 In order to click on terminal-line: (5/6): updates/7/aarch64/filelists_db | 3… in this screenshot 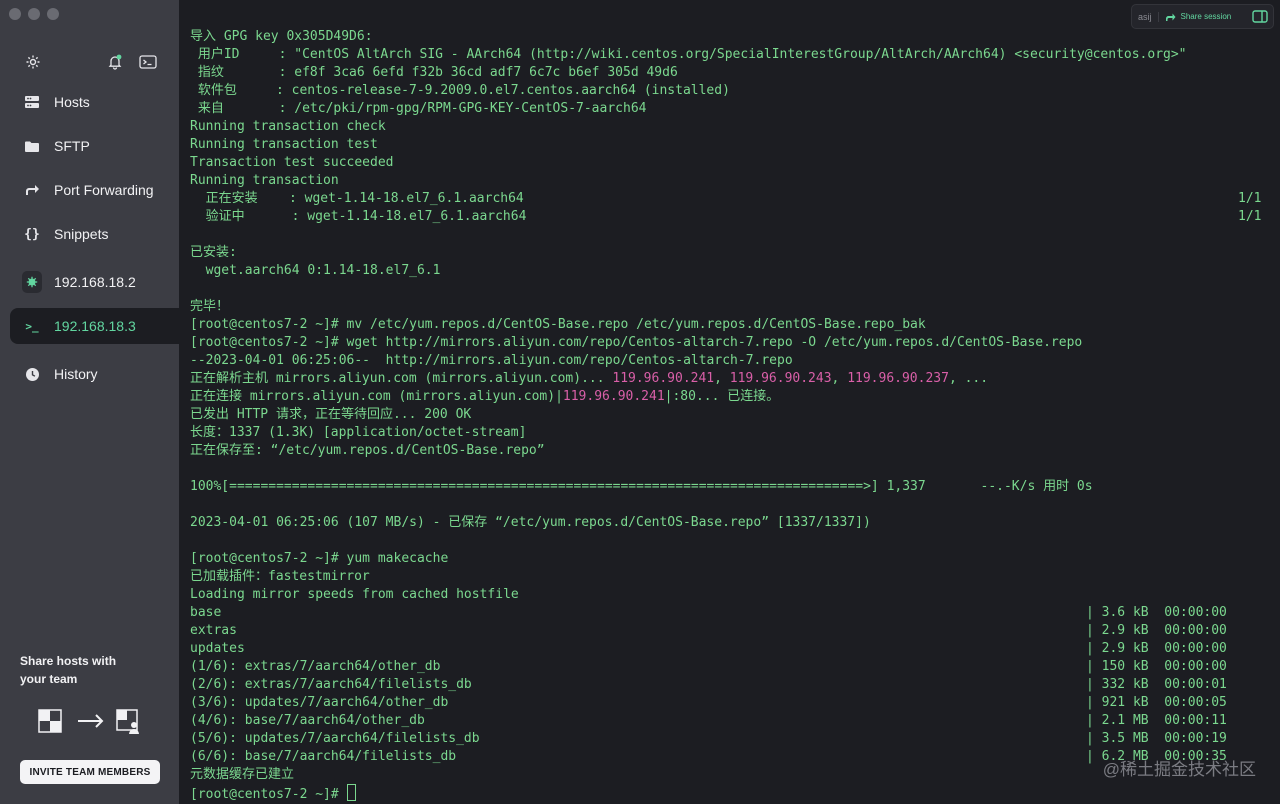, I will do `click(730, 739)`.